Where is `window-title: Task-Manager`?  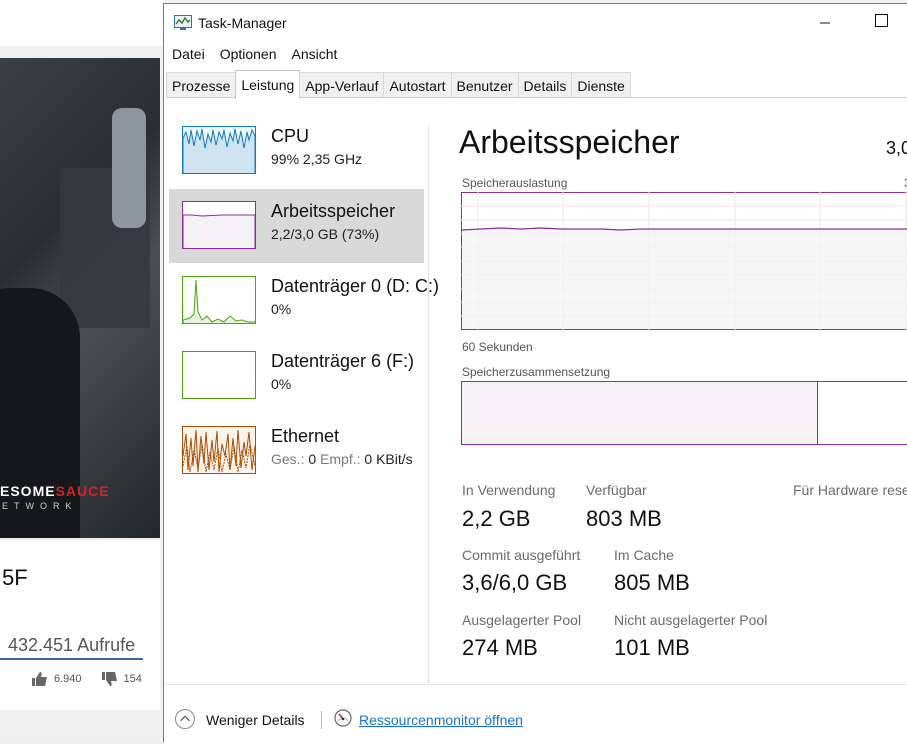
window-title: Task-Manager is located at coordinates (242, 23).